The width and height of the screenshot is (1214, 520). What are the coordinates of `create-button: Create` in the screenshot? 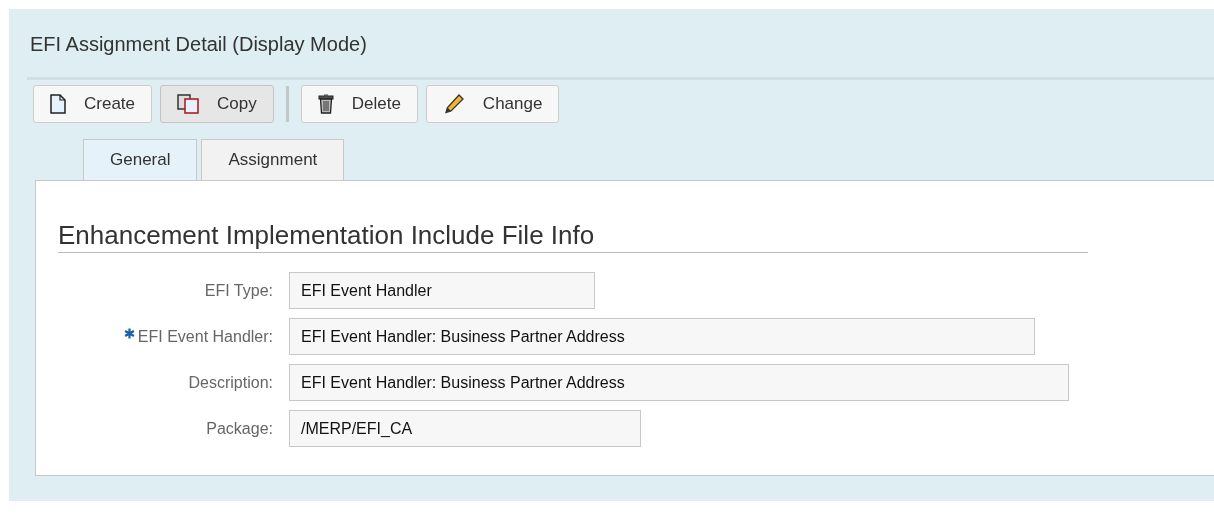 It's located at (93, 104).